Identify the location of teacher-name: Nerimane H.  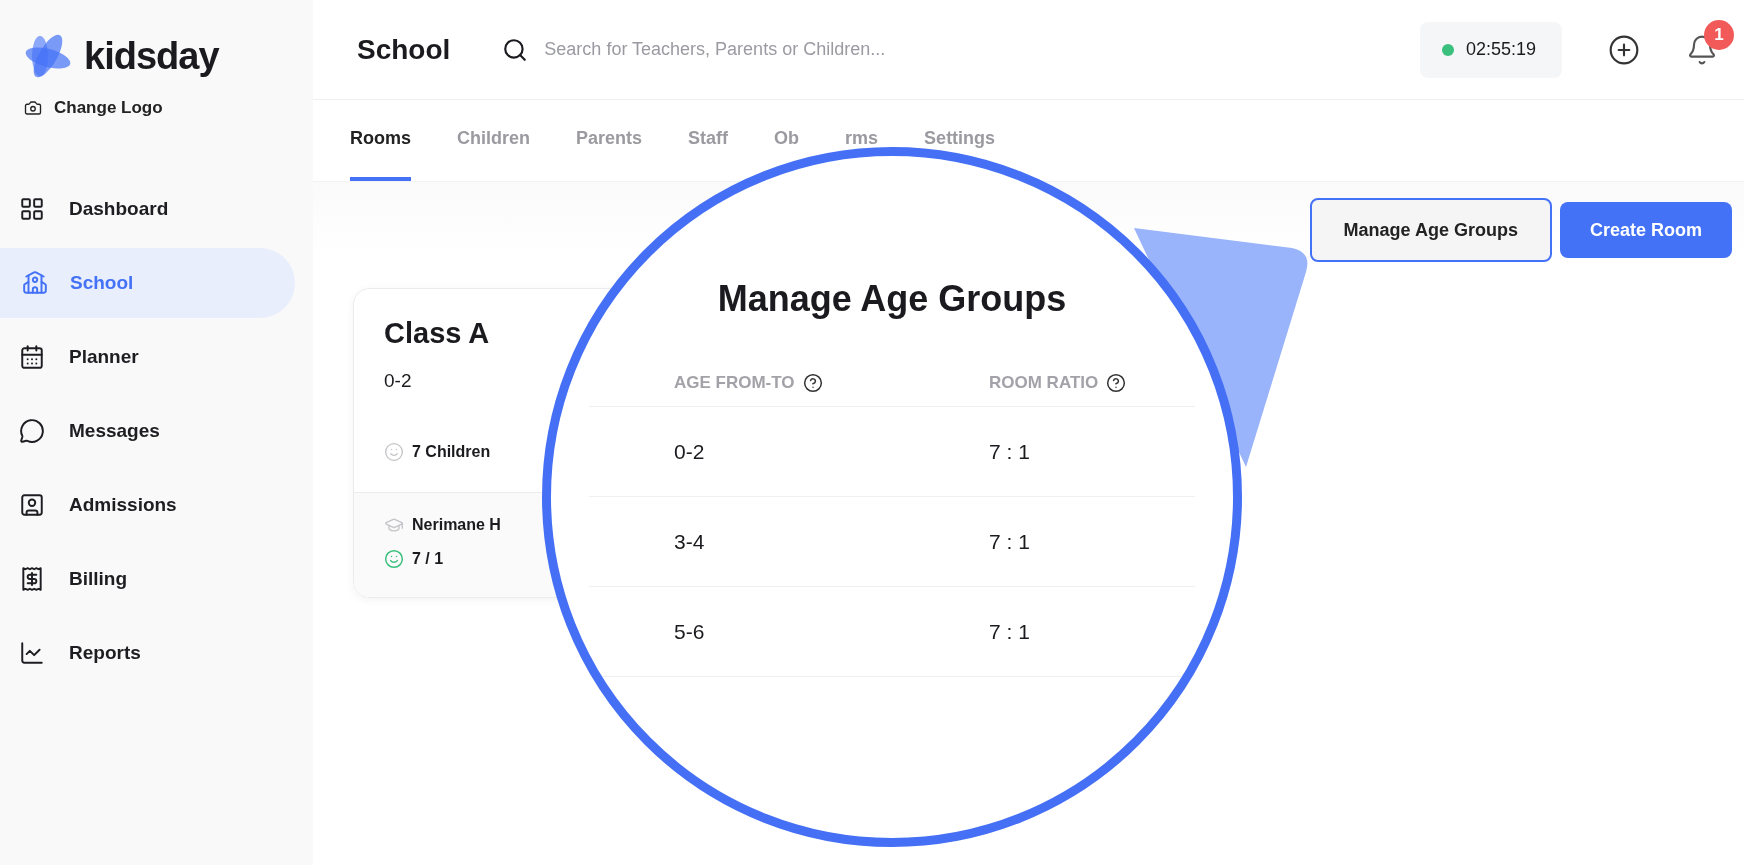
(456, 525).